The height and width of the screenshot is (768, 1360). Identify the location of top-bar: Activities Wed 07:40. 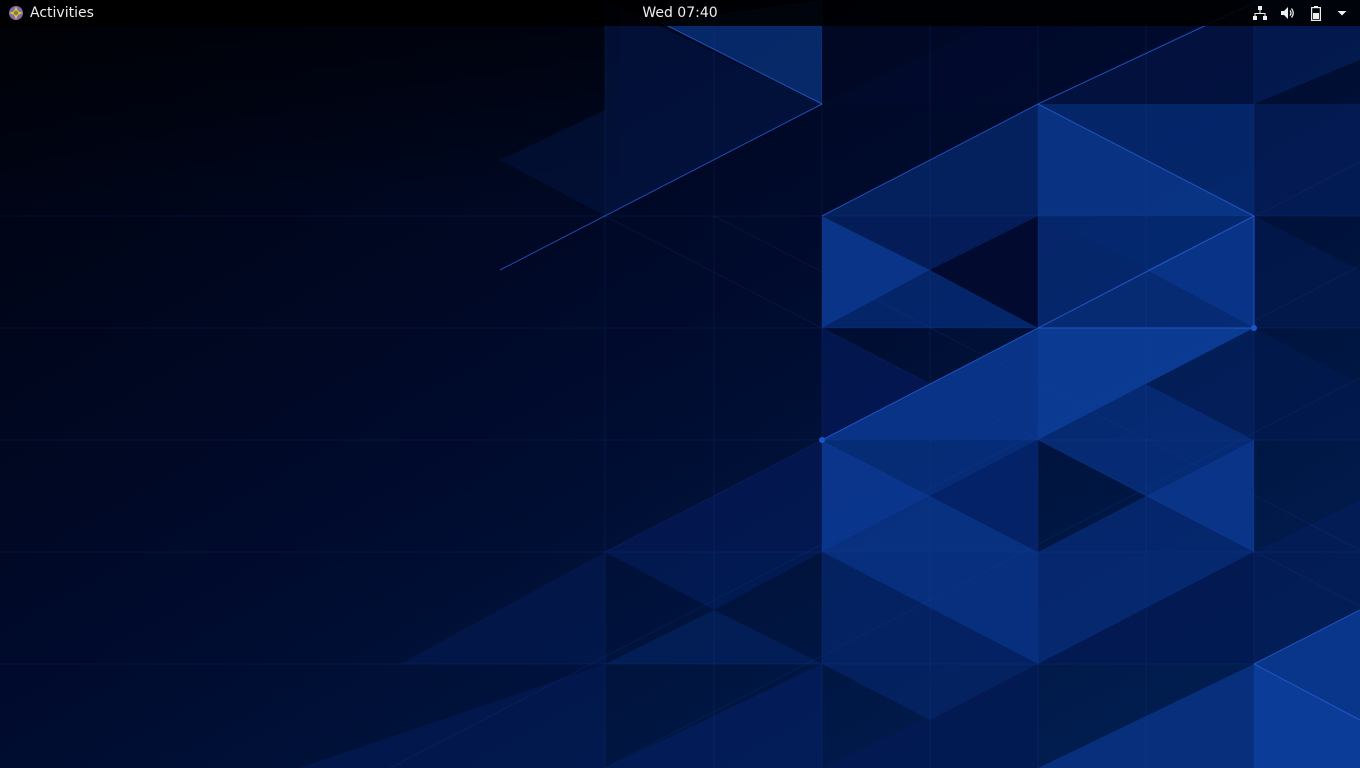
(680, 13).